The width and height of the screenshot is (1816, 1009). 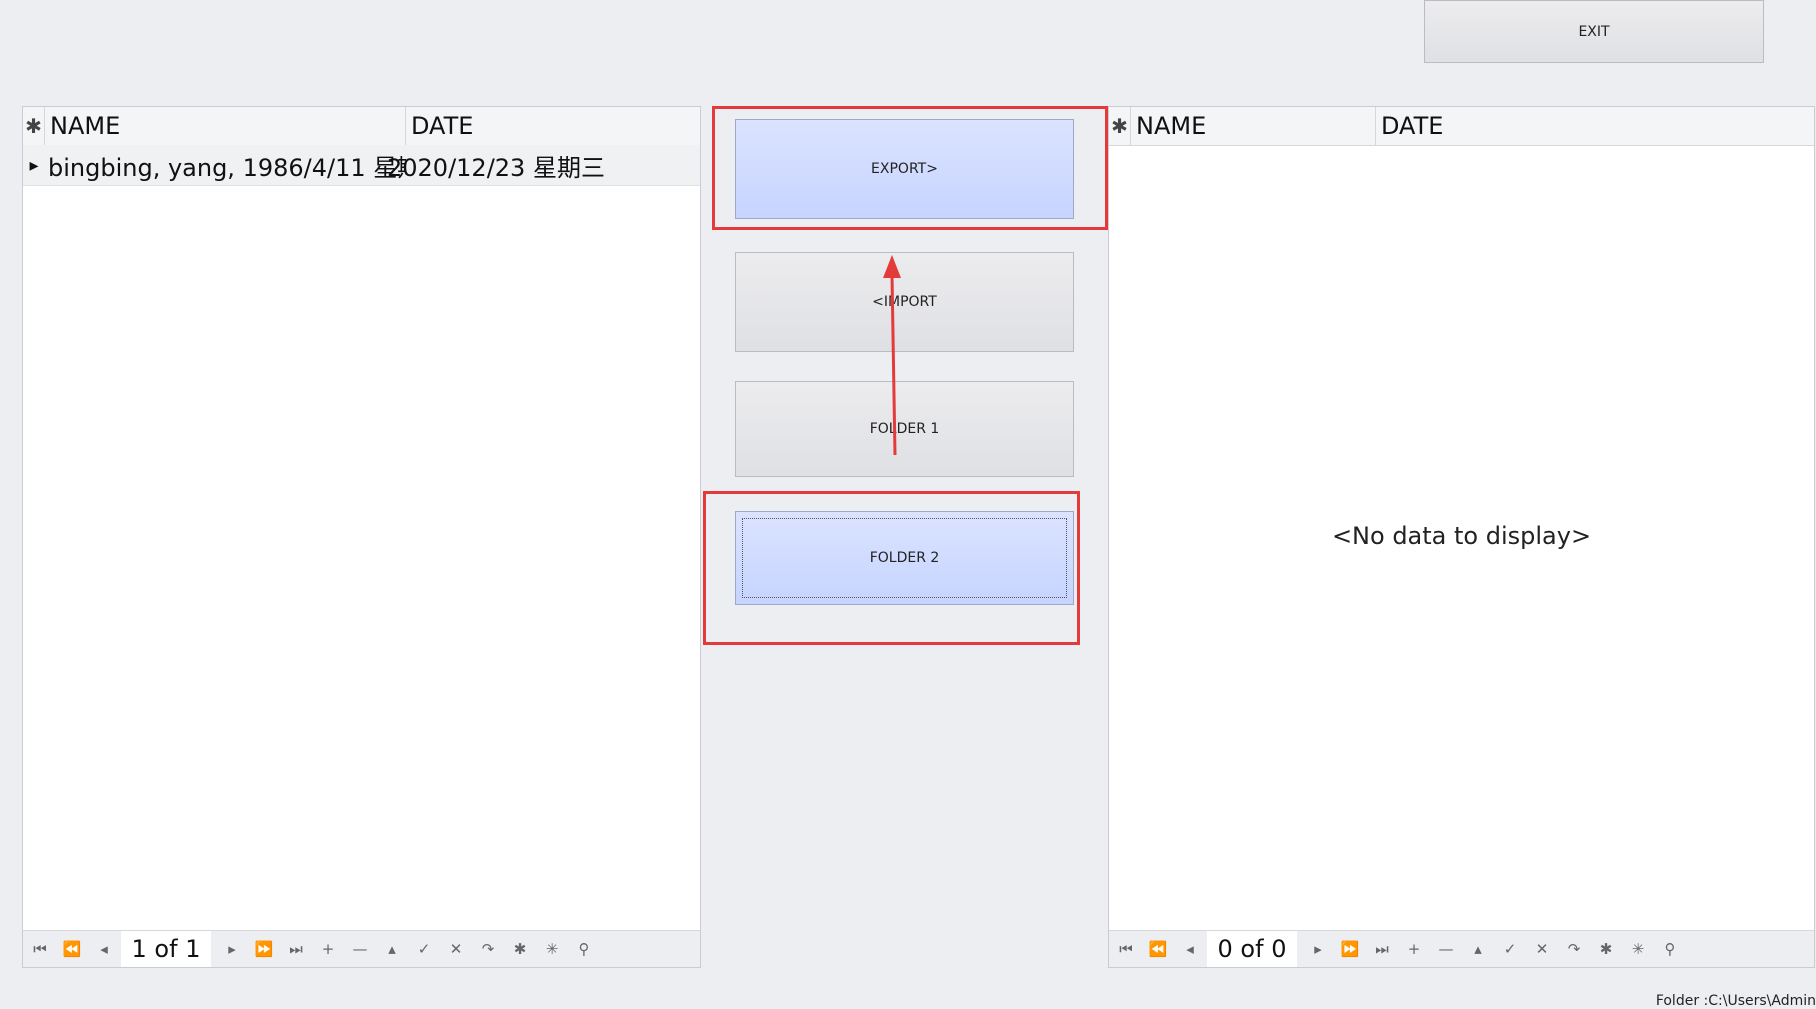 I want to click on exit-button-label: EXIT, so click(x=1594, y=31).